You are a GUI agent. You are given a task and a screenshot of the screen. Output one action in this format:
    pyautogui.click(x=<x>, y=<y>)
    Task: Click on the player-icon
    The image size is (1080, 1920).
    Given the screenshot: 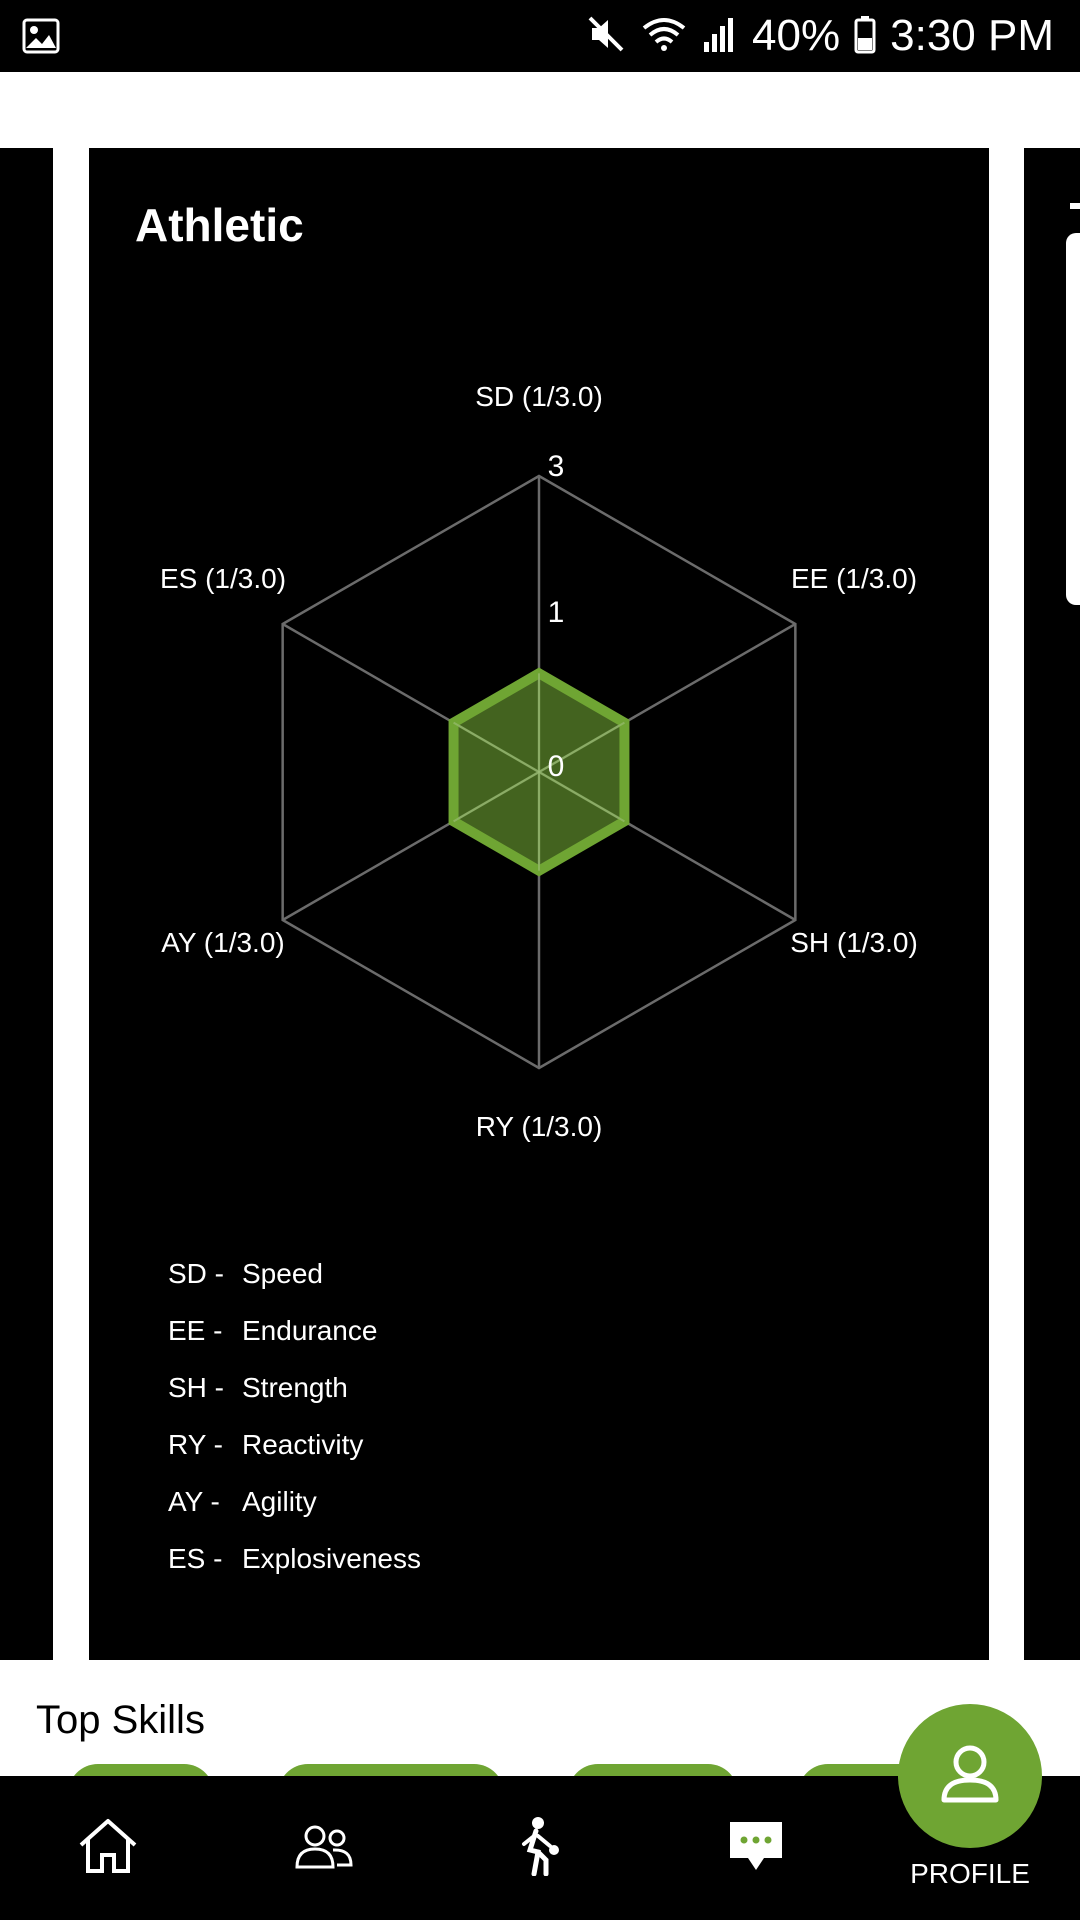 What is the action you would take?
    pyautogui.click(x=540, y=1848)
    